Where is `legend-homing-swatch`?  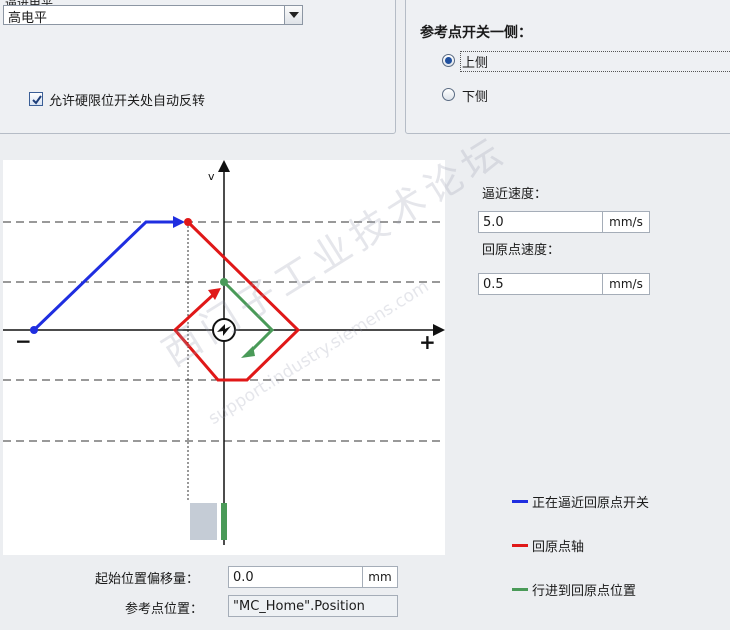 legend-homing-swatch is located at coordinates (520, 545).